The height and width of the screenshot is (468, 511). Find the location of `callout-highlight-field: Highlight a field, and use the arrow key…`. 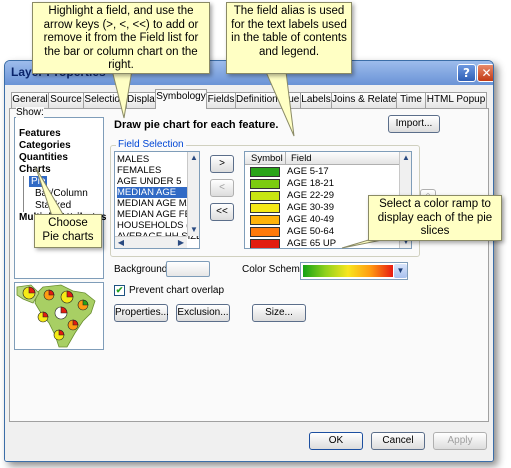

callout-highlight-field: Highlight a field, and use the arrow key… is located at coordinates (121, 38).